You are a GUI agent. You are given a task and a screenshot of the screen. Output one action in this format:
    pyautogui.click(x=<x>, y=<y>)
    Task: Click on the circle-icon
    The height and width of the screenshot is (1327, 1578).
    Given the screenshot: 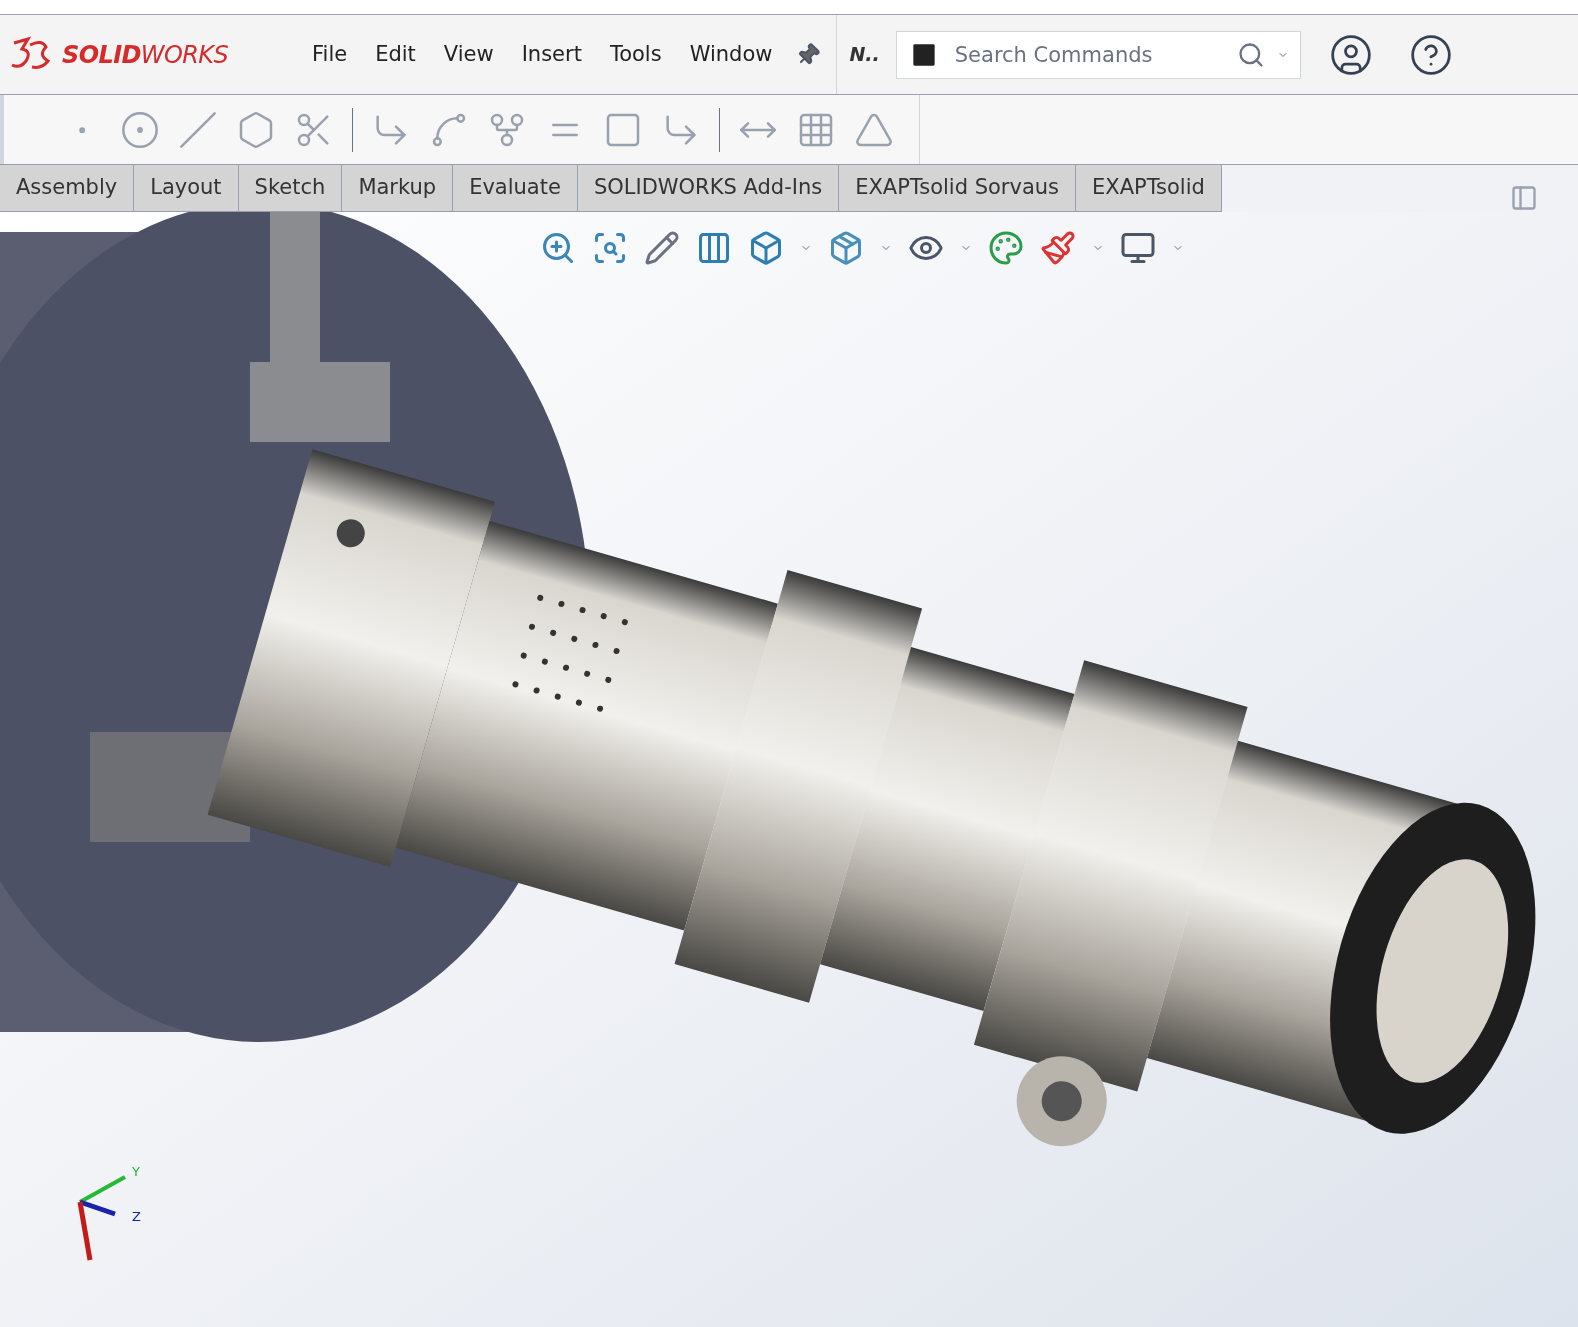 What is the action you would take?
    pyautogui.click(x=140, y=129)
    